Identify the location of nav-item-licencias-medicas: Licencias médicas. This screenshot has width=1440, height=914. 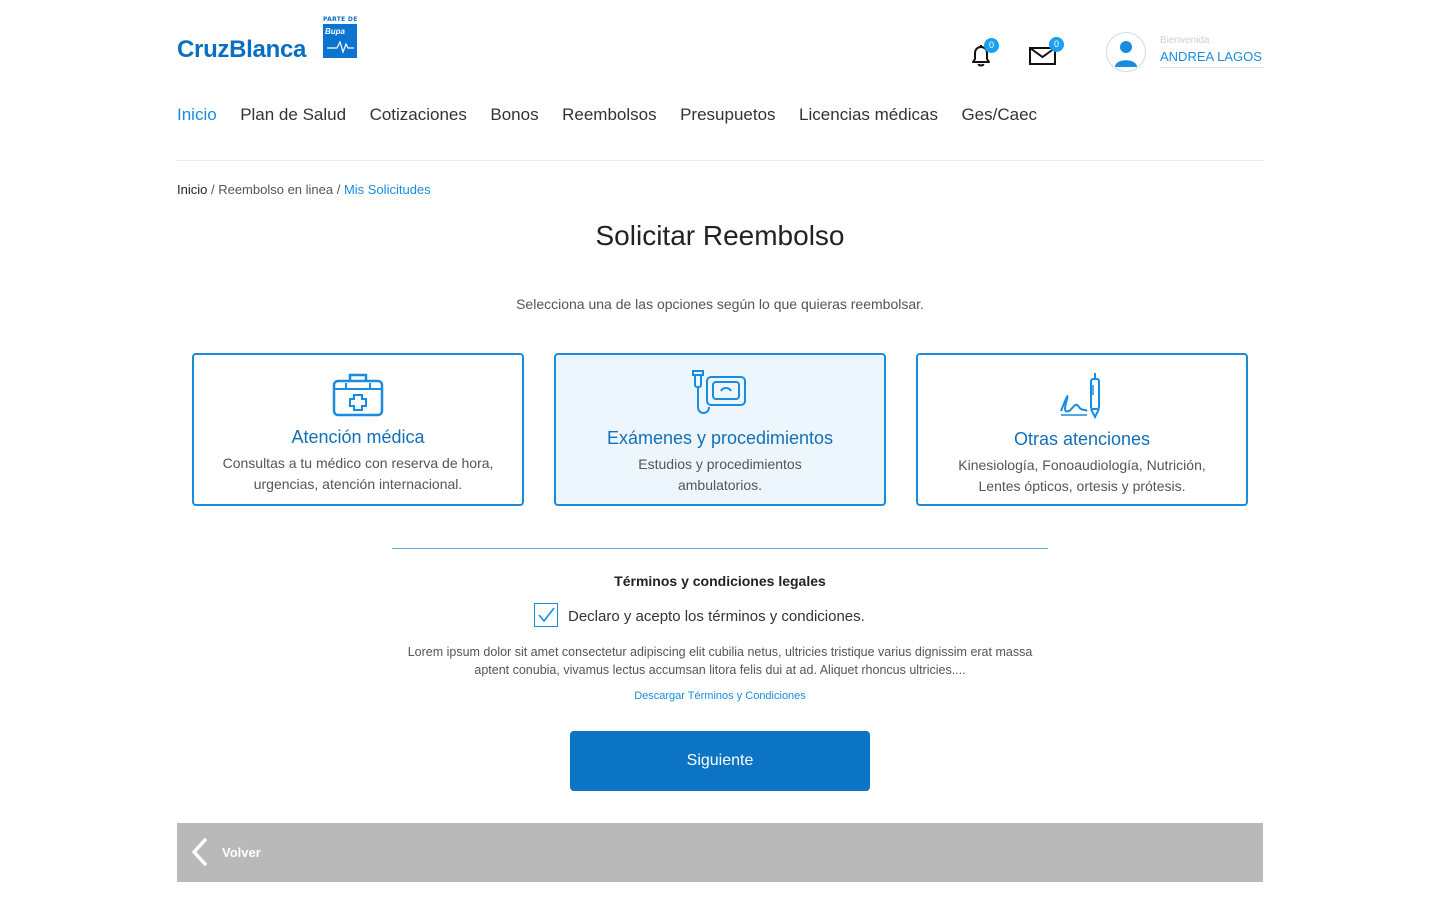
(868, 115).